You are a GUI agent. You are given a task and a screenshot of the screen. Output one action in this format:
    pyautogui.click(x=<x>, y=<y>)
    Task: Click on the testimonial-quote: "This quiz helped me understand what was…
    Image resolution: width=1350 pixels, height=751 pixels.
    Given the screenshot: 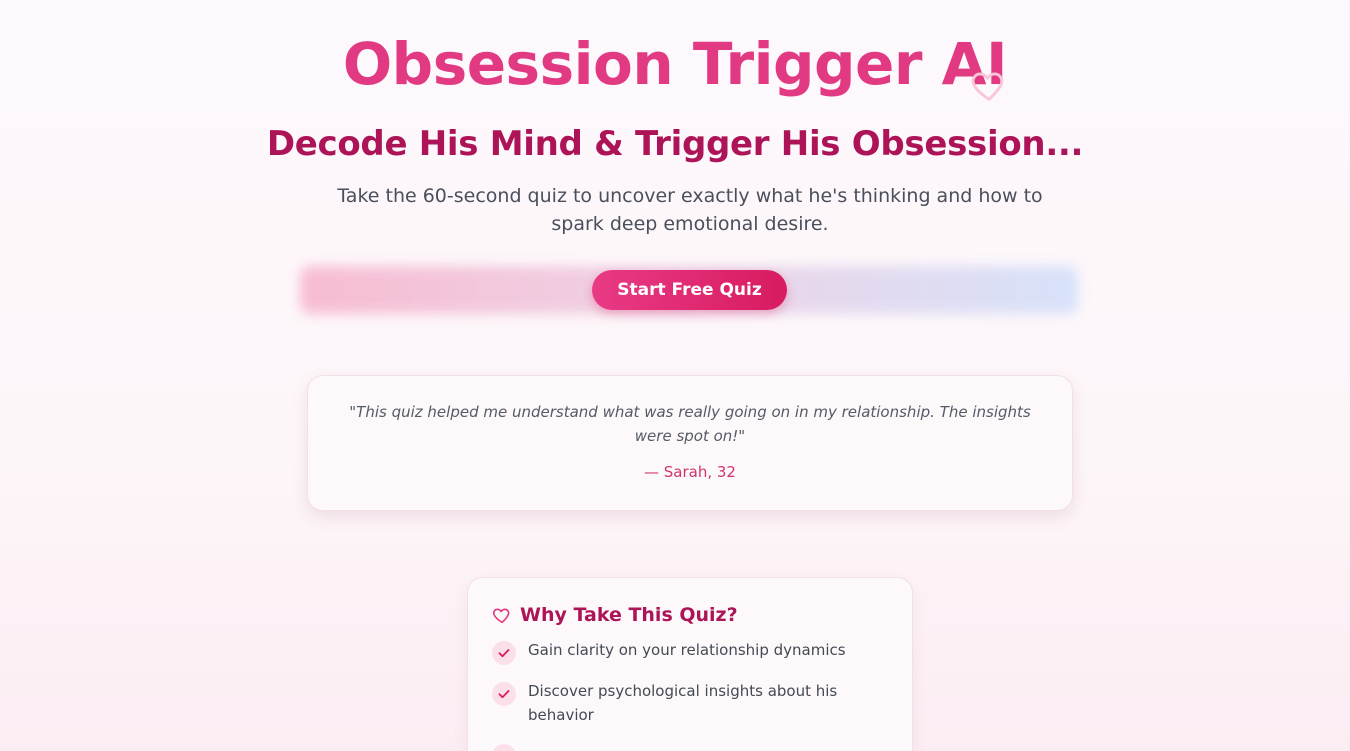 What is the action you would take?
    pyautogui.click(x=690, y=424)
    